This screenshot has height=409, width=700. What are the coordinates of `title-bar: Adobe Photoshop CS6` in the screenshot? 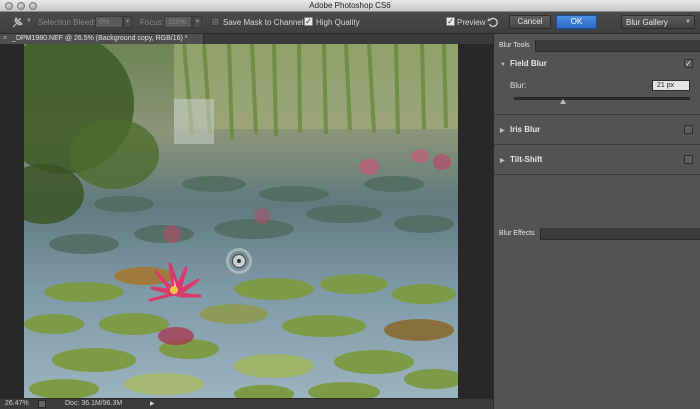 It's located at (350, 6).